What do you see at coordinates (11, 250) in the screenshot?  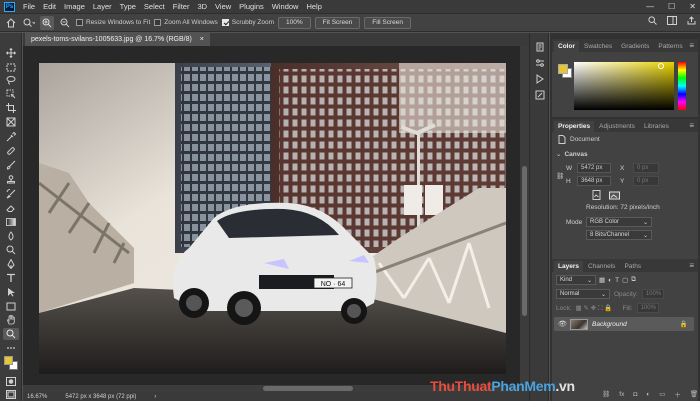 I see `dodge-tool-icon` at bounding box center [11, 250].